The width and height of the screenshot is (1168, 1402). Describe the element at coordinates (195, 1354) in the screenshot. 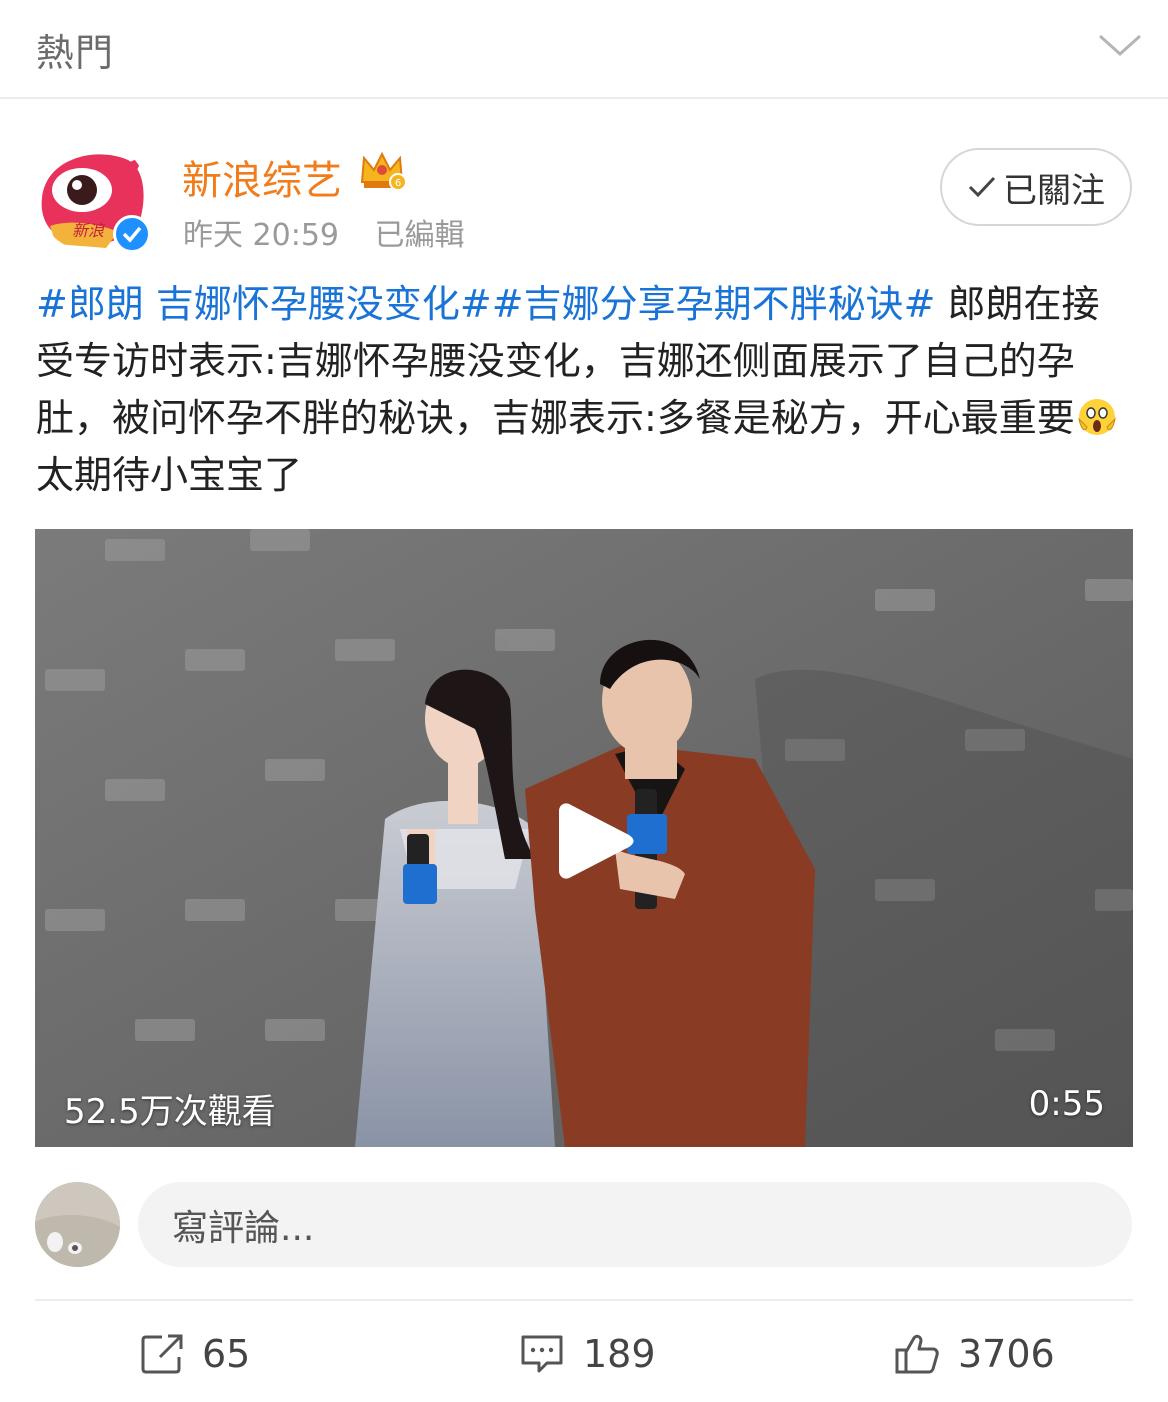

I see `repost-button: 65` at that location.